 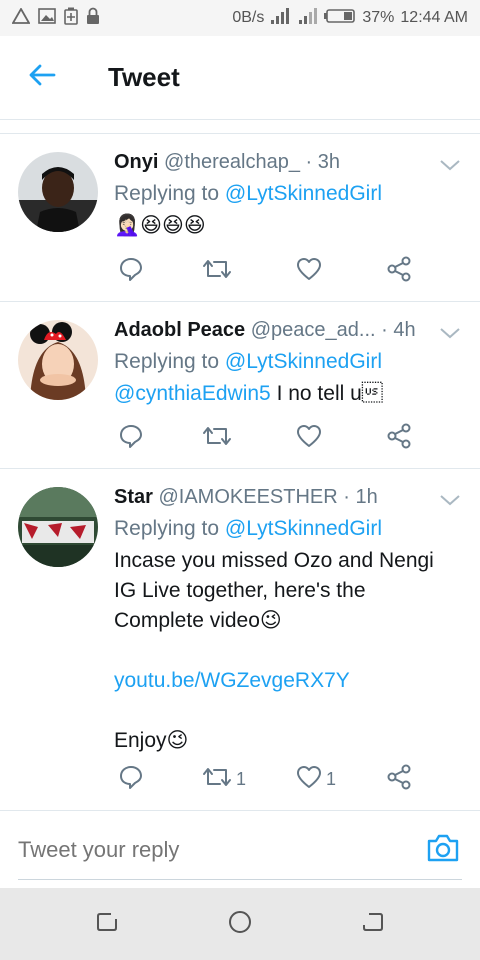 I want to click on tweet-text: @cynthiaEdwin5 I no tell u, so click(x=287, y=394).